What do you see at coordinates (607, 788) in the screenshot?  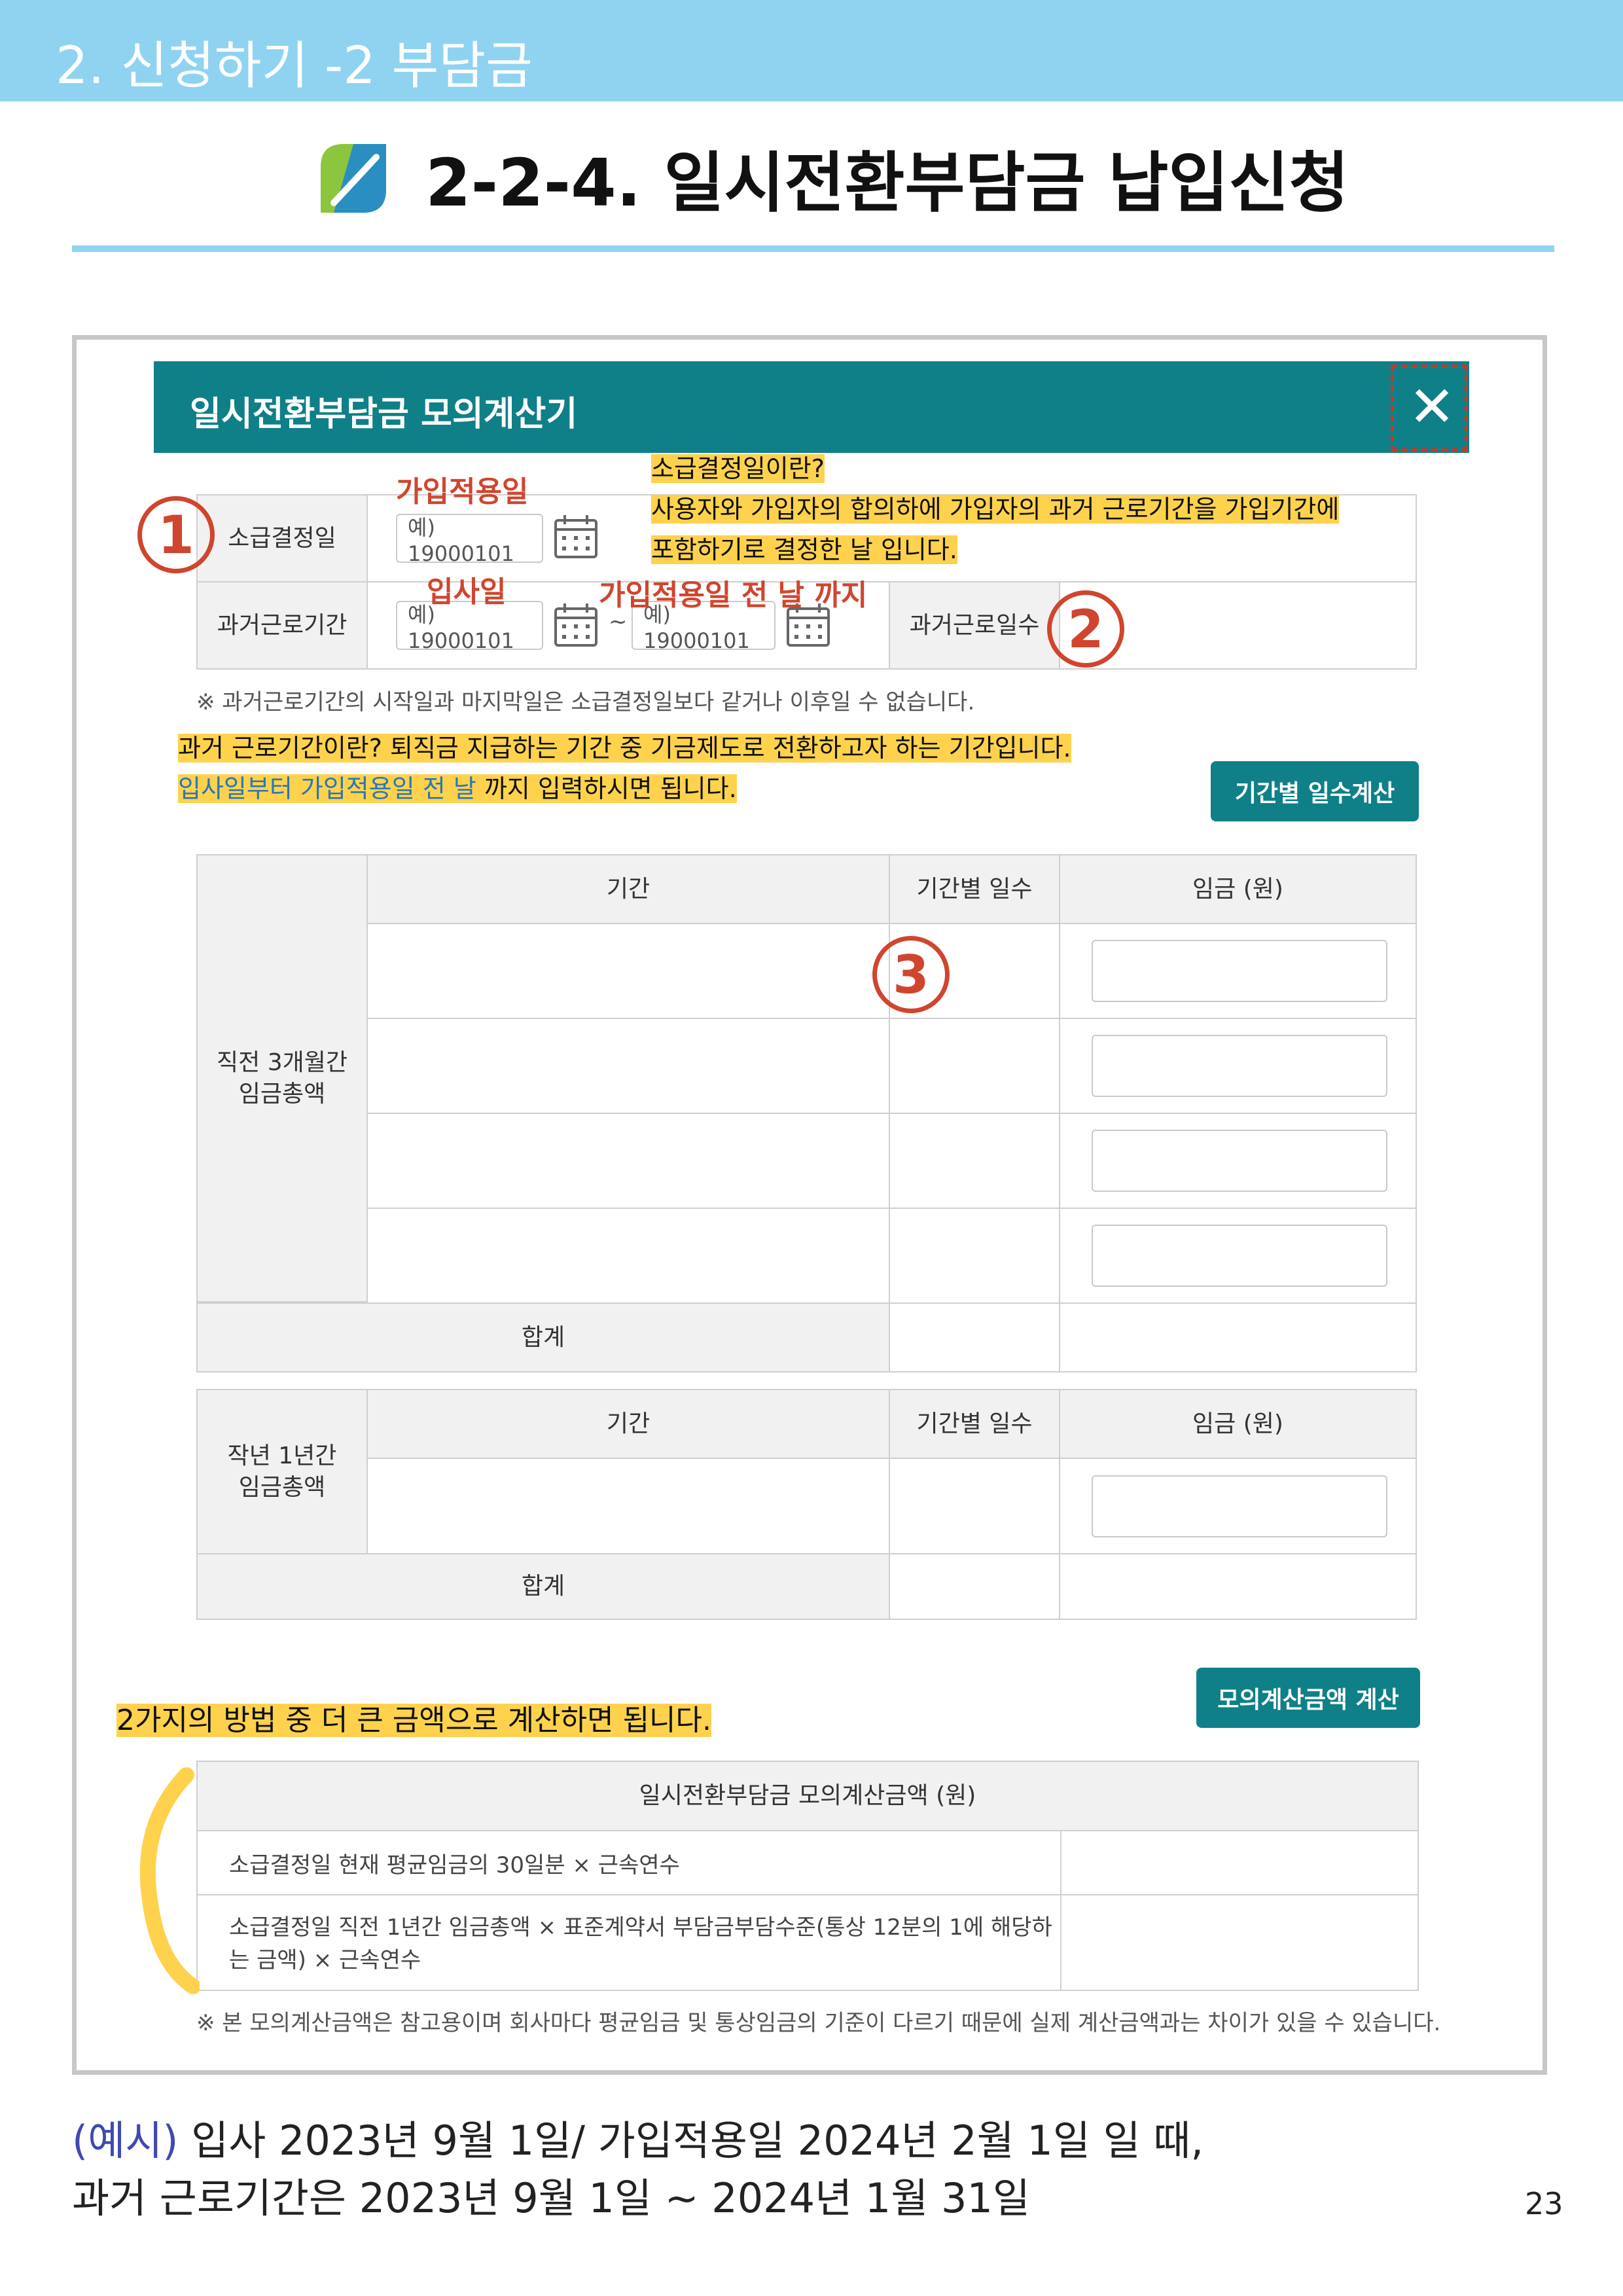 I see `past-period-answer-rest: 까지 입력하시면 됩니다.` at bounding box center [607, 788].